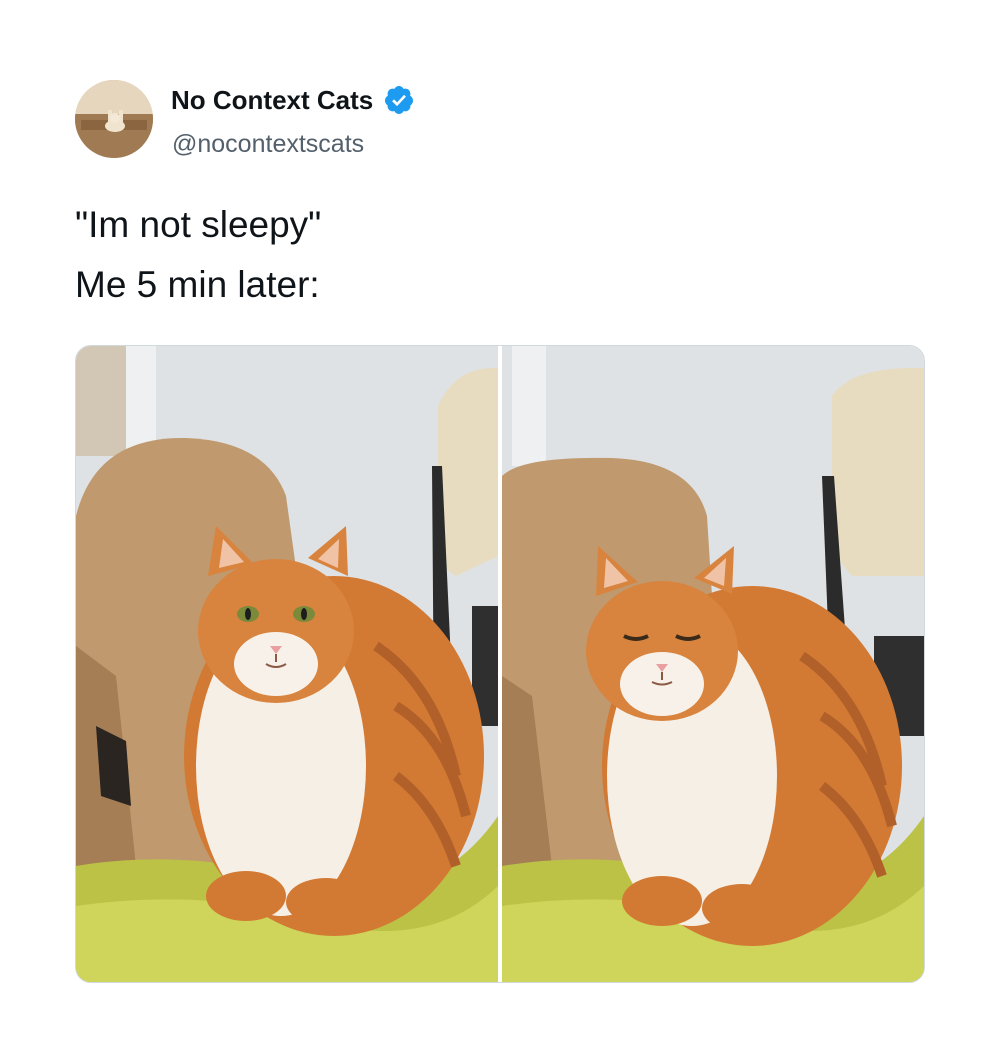  Describe the element at coordinates (198, 224) in the screenshot. I see `tweet-text-line: "Im not sleepy"` at that location.